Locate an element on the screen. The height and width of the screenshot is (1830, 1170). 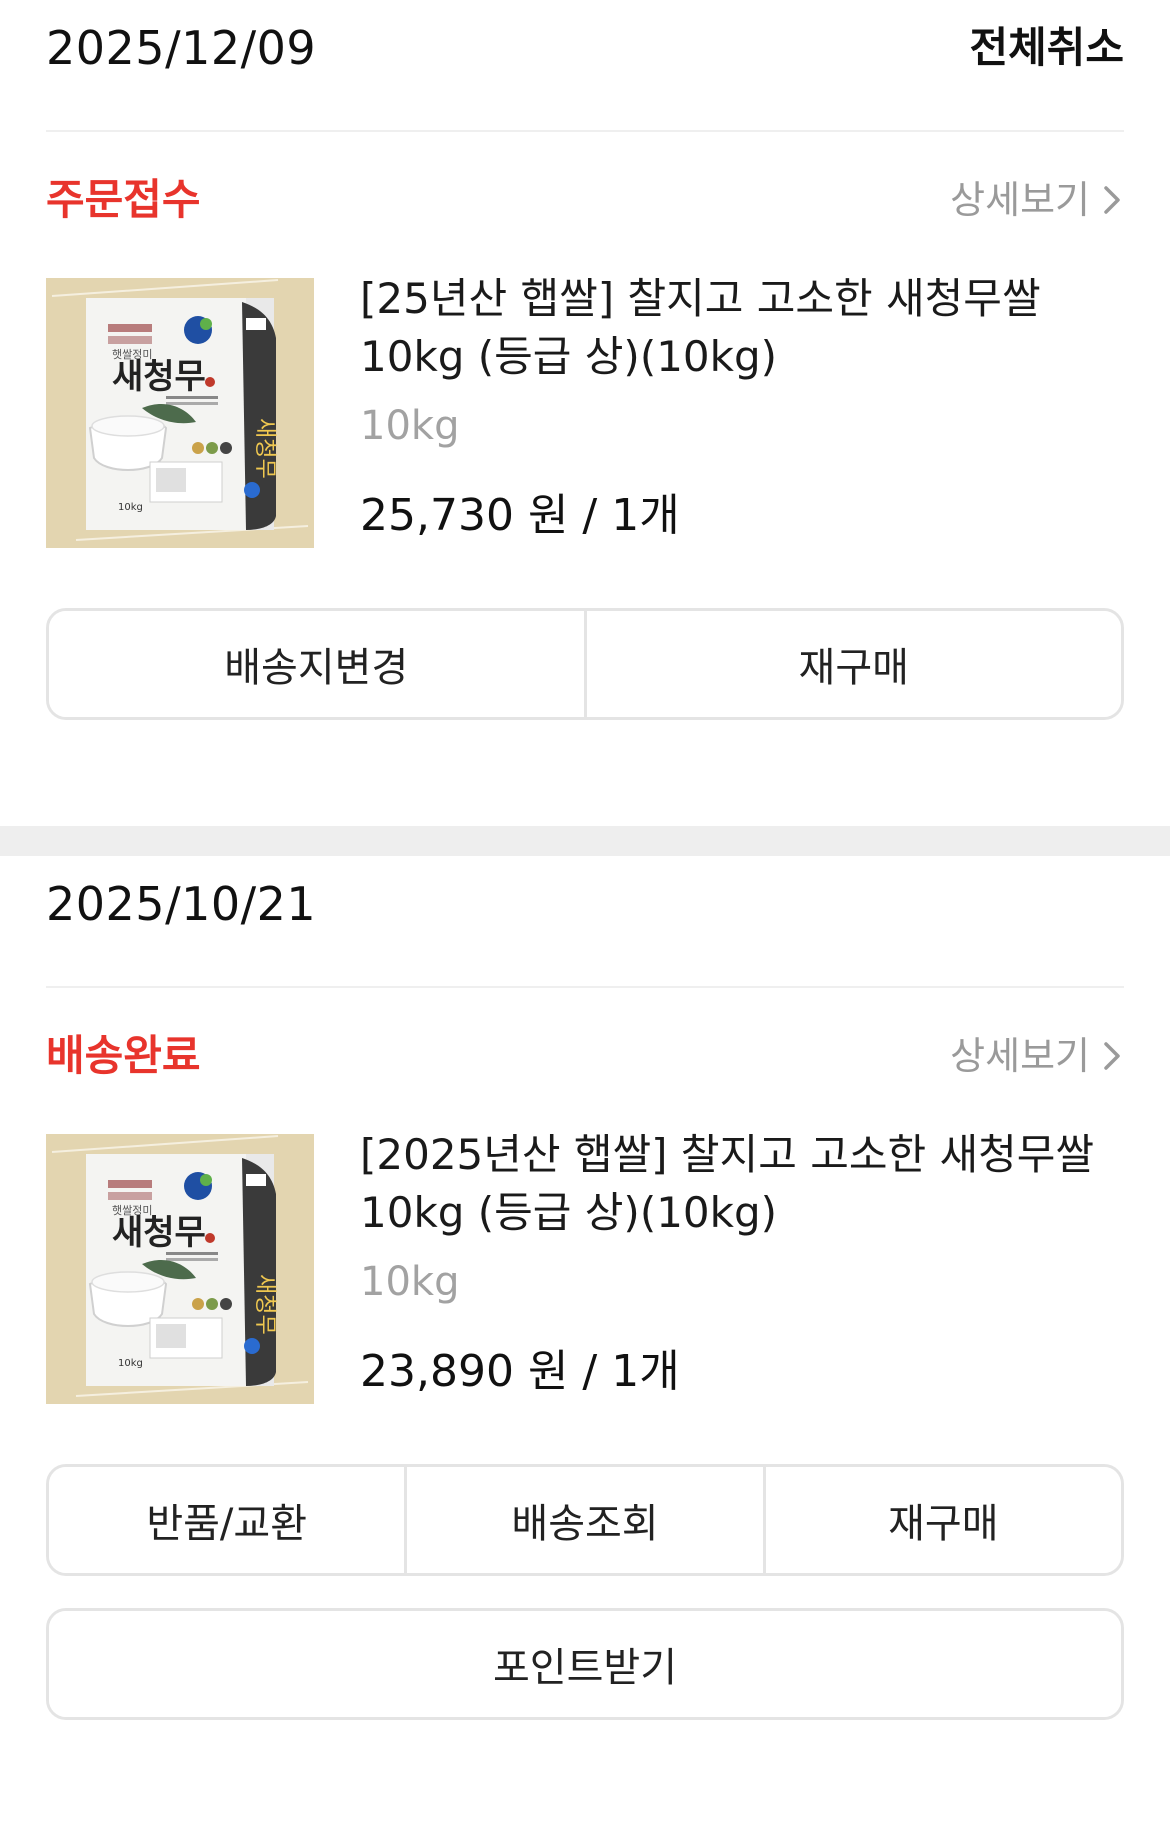
order-header: 2025/12/09 전체취소 is located at coordinates (585, 66).